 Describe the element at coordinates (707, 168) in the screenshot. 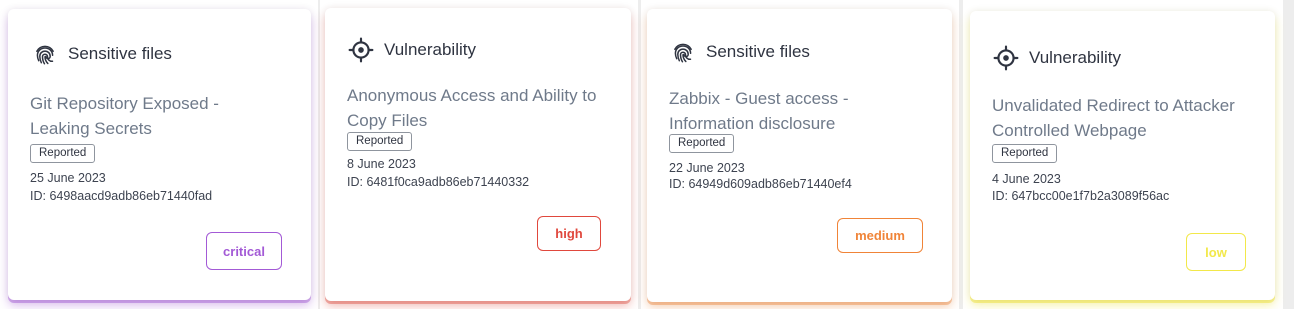

I see `finding-date: 22 June 2023` at that location.